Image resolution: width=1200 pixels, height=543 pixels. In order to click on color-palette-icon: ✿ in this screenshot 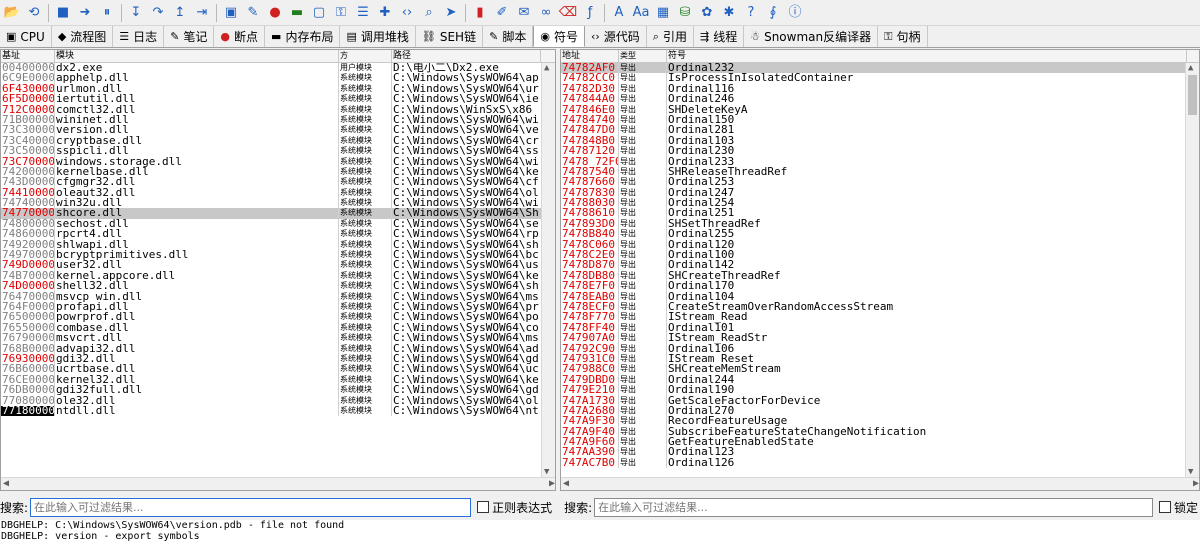, I will do `click(707, 13)`.